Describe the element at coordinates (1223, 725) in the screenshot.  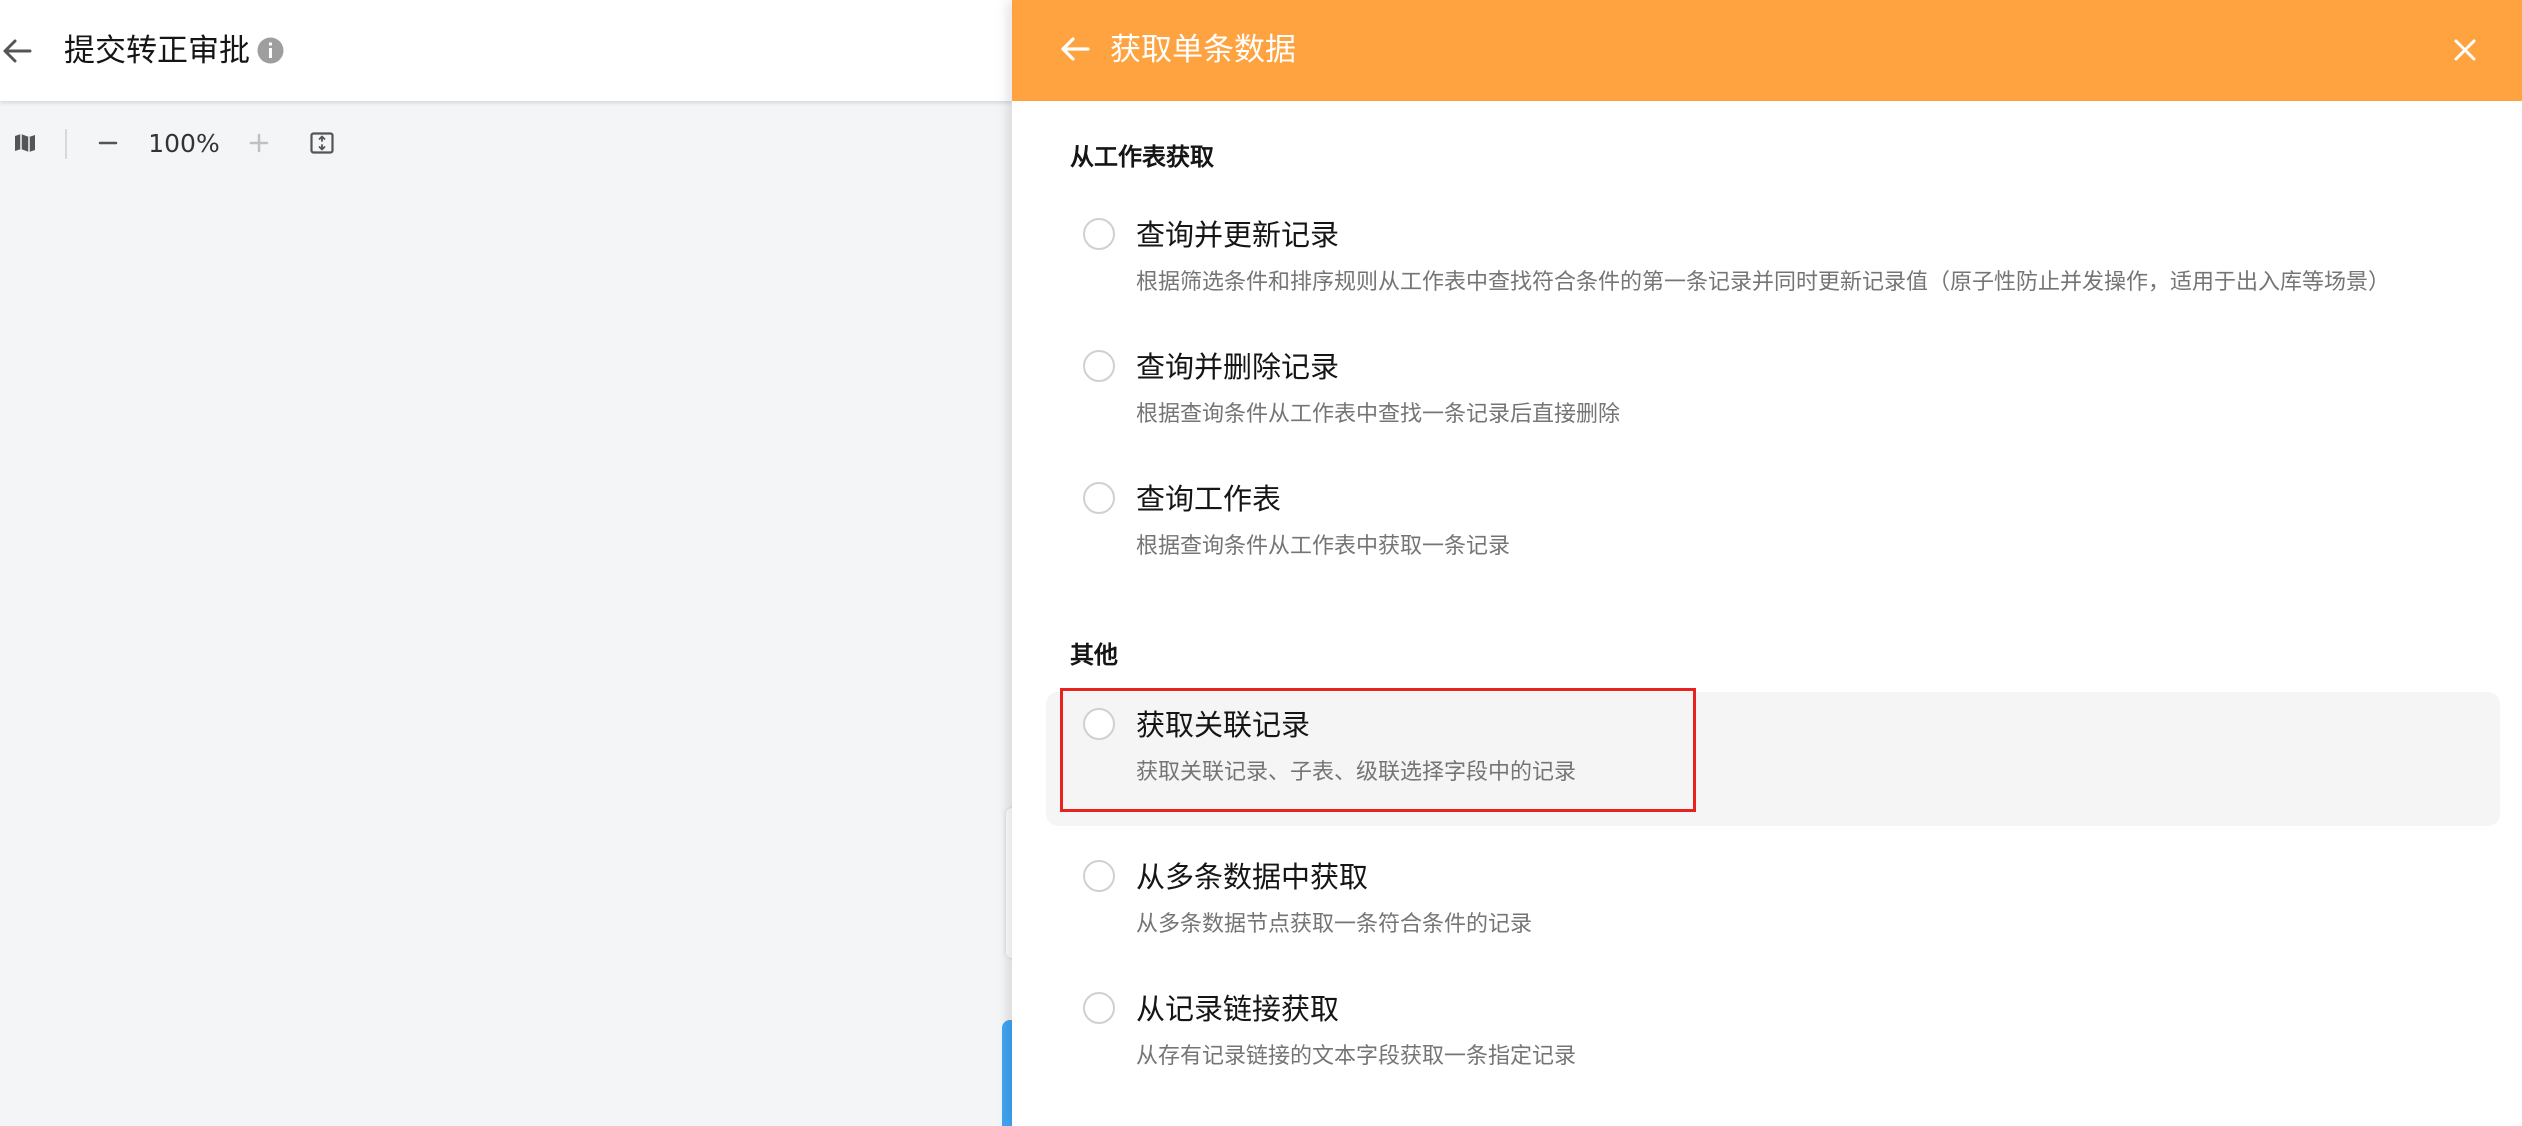
I see `option-label: 获取关联记录` at that location.